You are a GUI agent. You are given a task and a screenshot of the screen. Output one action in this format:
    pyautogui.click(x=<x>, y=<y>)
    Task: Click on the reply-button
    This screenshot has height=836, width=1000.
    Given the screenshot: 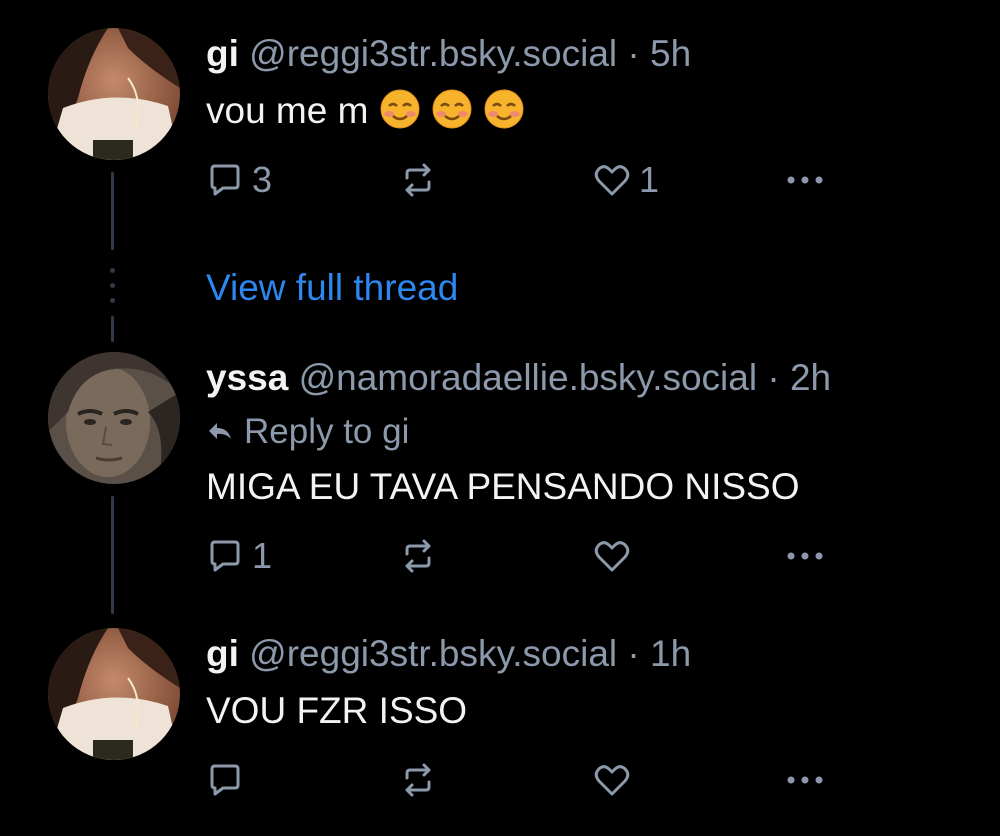 What is the action you would take?
    pyautogui.click(x=229, y=780)
    